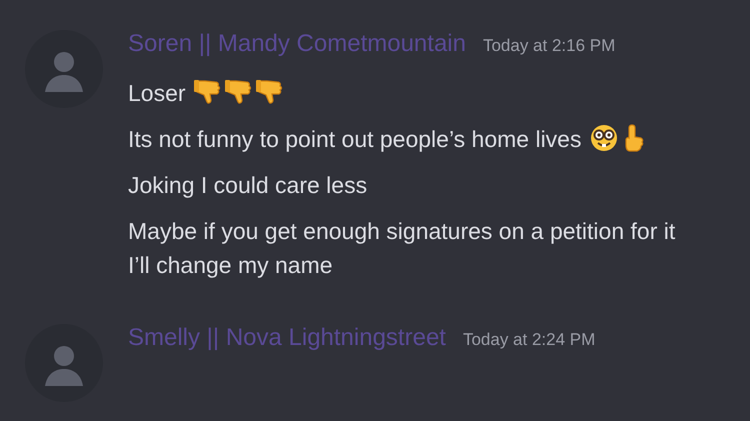  I want to click on username: Soren || Mandy Cometmountain, so click(297, 44).